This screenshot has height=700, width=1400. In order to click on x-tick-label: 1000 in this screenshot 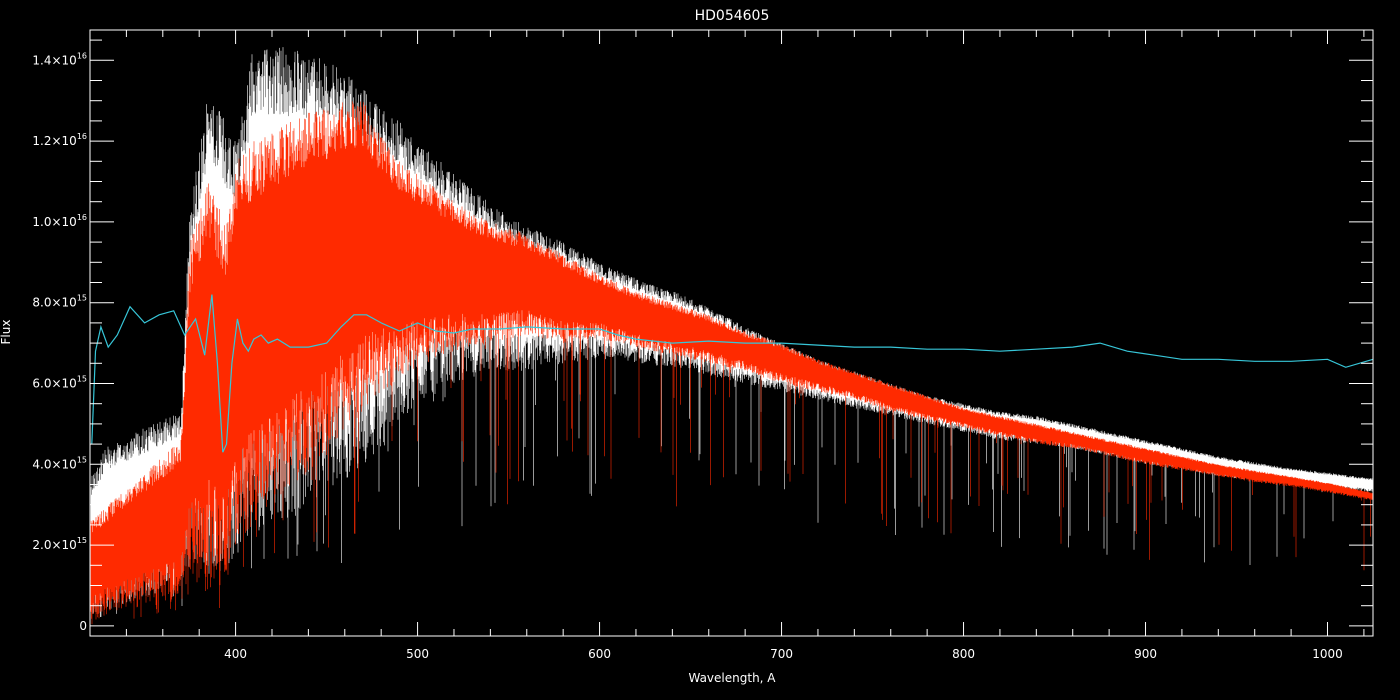, I will do `click(1327, 654)`.